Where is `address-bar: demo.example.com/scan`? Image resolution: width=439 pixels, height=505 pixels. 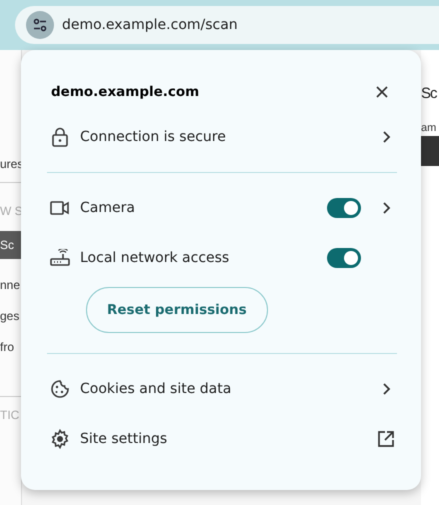
address-bar: demo.example.com/scan is located at coordinates (227, 25).